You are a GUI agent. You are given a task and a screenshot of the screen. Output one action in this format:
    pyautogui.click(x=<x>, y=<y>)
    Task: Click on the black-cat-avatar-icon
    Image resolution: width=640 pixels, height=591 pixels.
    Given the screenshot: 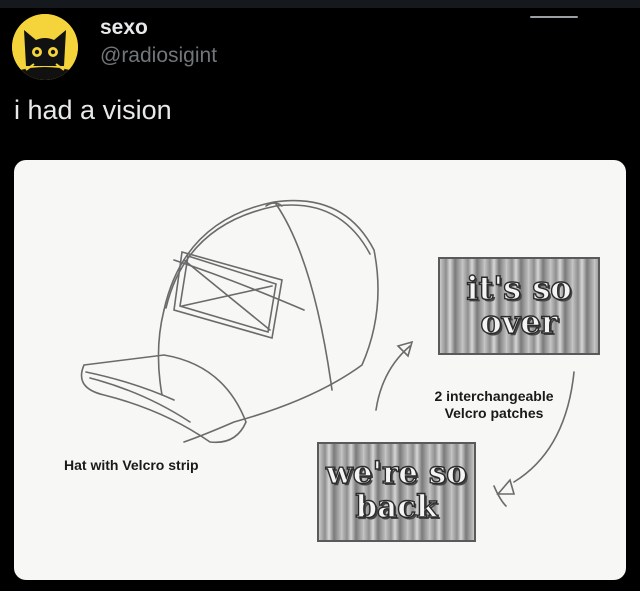 What is the action you would take?
    pyautogui.click(x=45, y=47)
    